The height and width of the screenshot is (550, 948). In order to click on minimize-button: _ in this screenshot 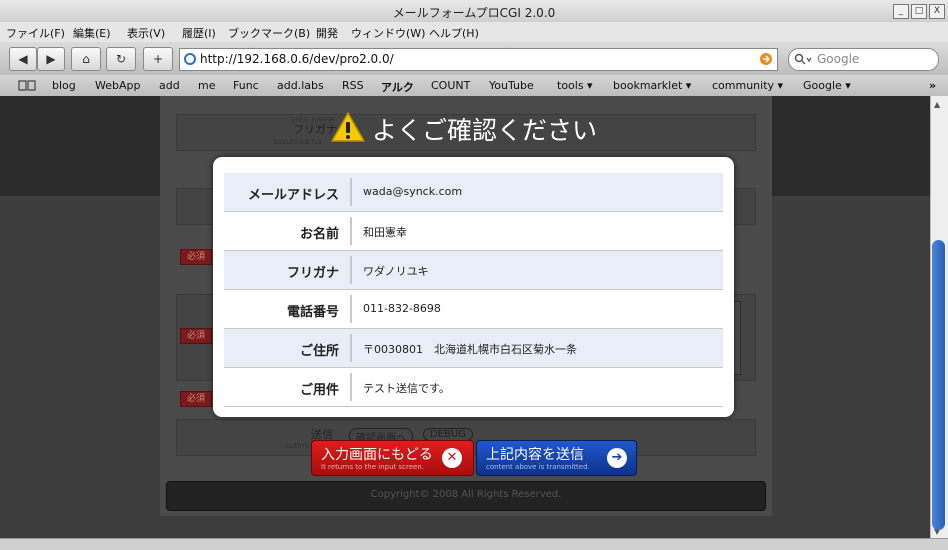, I will do `click(901, 11)`.